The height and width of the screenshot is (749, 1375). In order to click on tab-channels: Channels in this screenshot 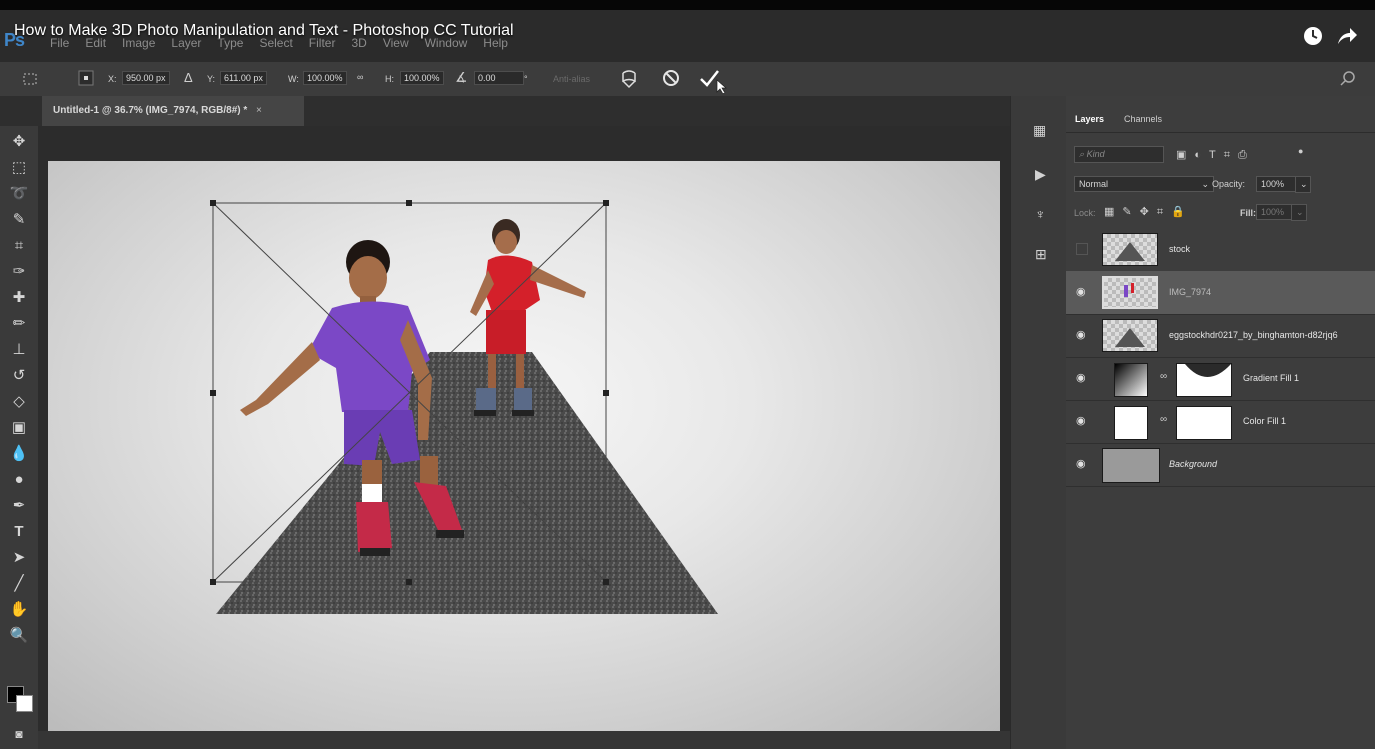, I will do `click(1143, 119)`.